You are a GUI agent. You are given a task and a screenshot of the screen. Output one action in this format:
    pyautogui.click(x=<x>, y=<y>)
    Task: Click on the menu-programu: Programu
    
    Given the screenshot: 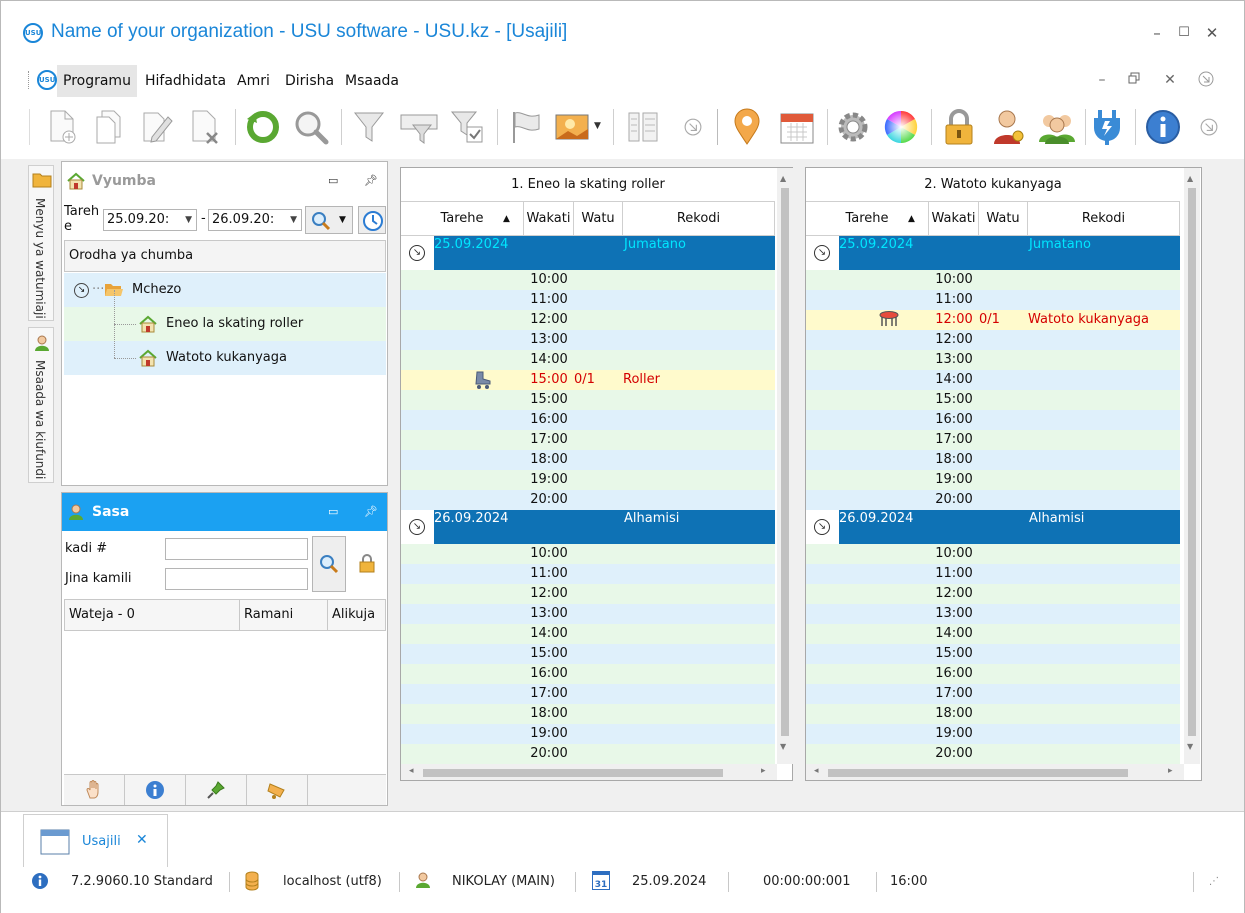 What is the action you would take?
    pyautogui.click(x=97, y=81)
    